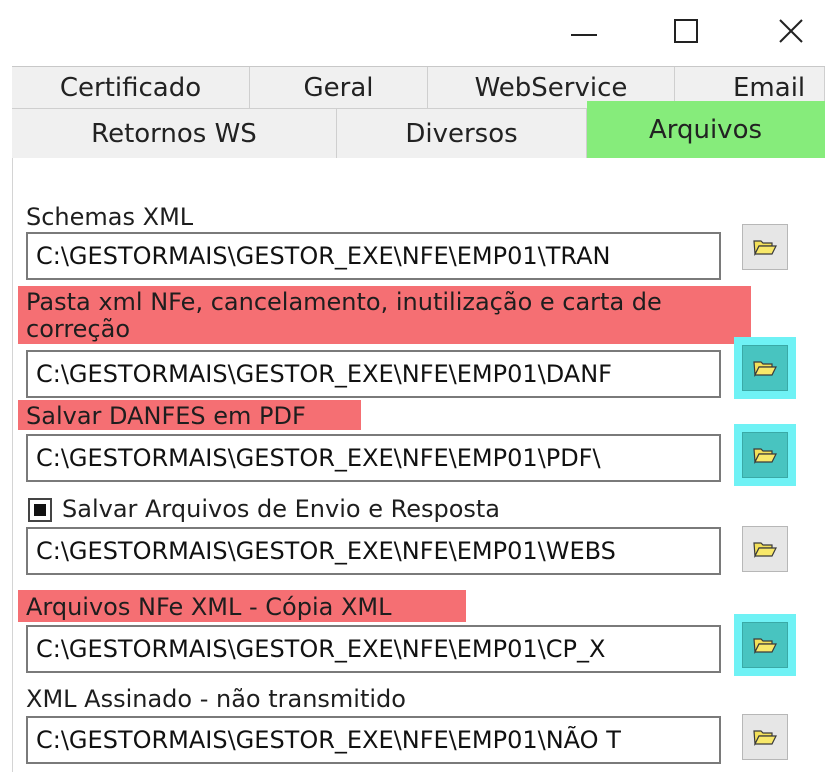 The image size is (825, 772). What do you see at coordinates (373, 458) in the screenshot?
I see `danfes-pdf-path-input: C:\GESTORMAIS\GESTOR_EXE\NFE\EMP01\PDF\` at bounding box center [373, 458].